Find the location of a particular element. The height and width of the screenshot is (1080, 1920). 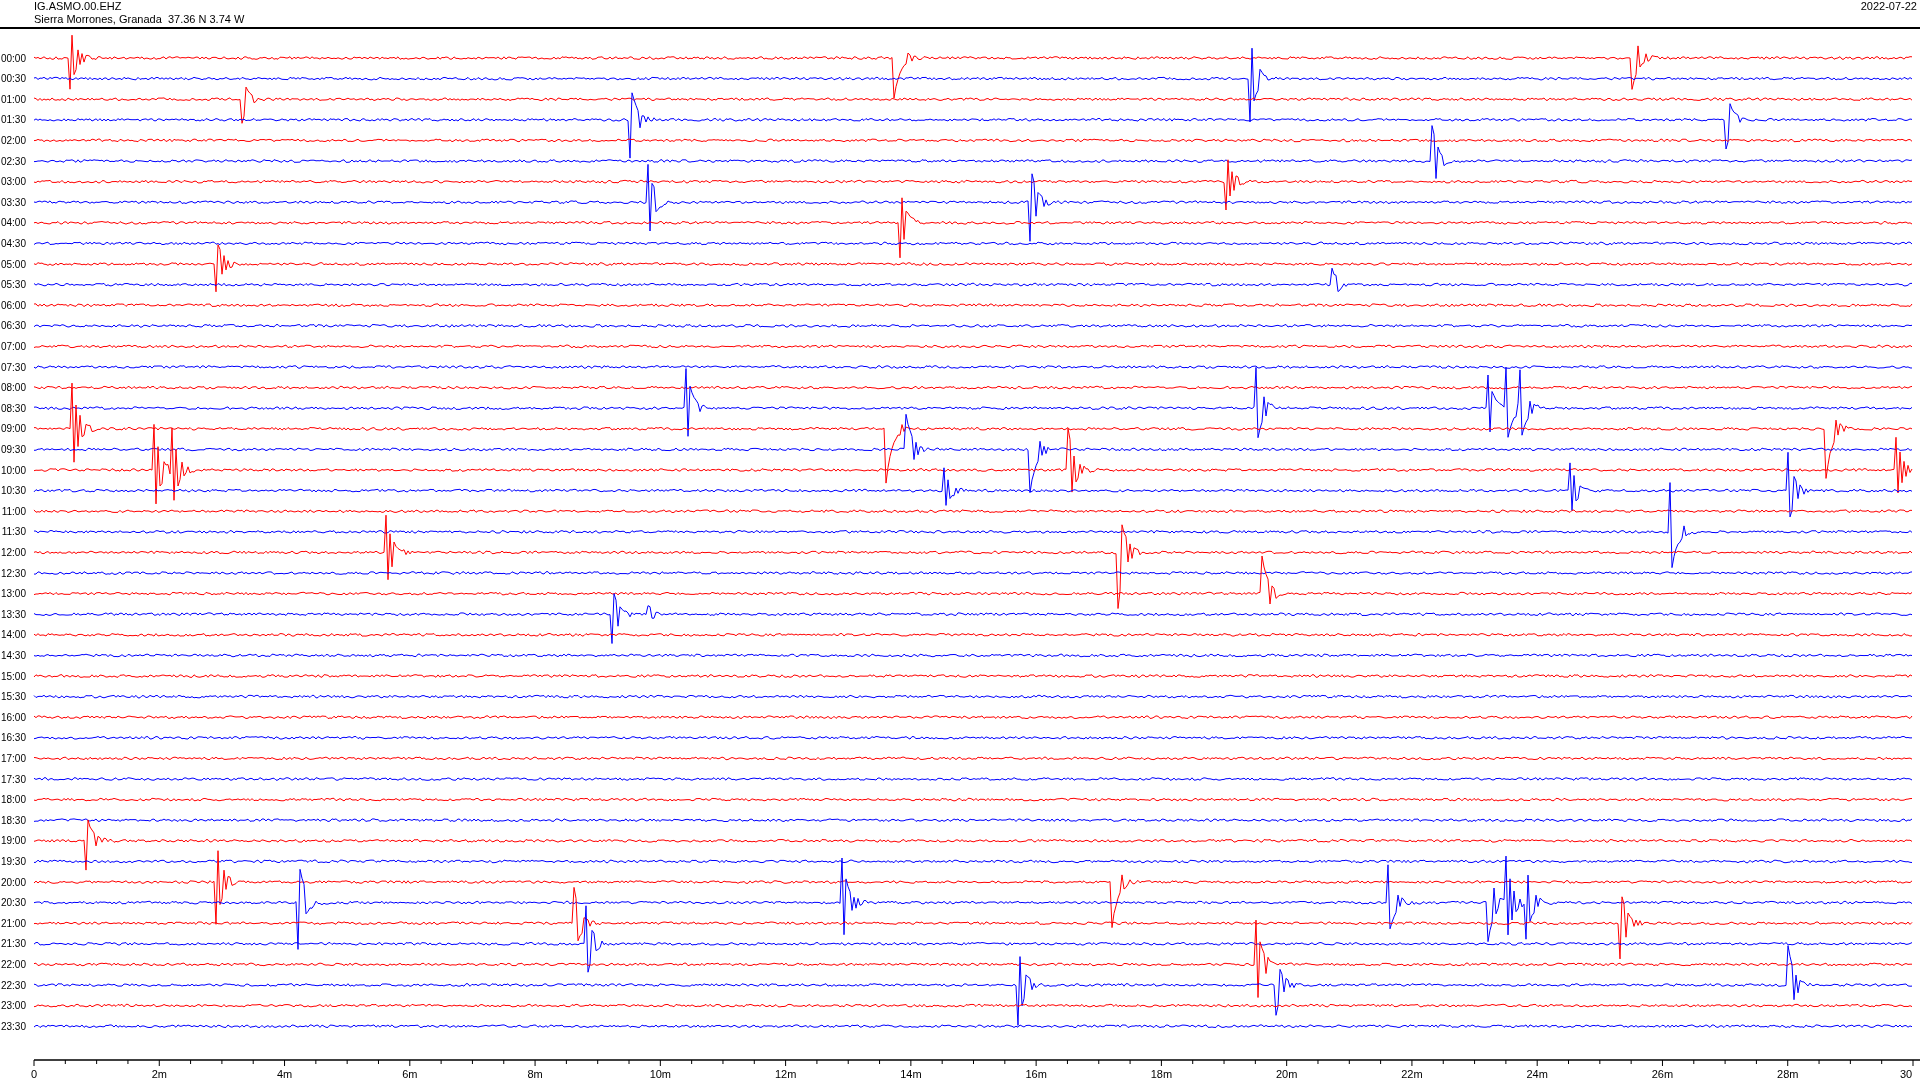

time-label: 01:00 is located at coordinates (13, 99).